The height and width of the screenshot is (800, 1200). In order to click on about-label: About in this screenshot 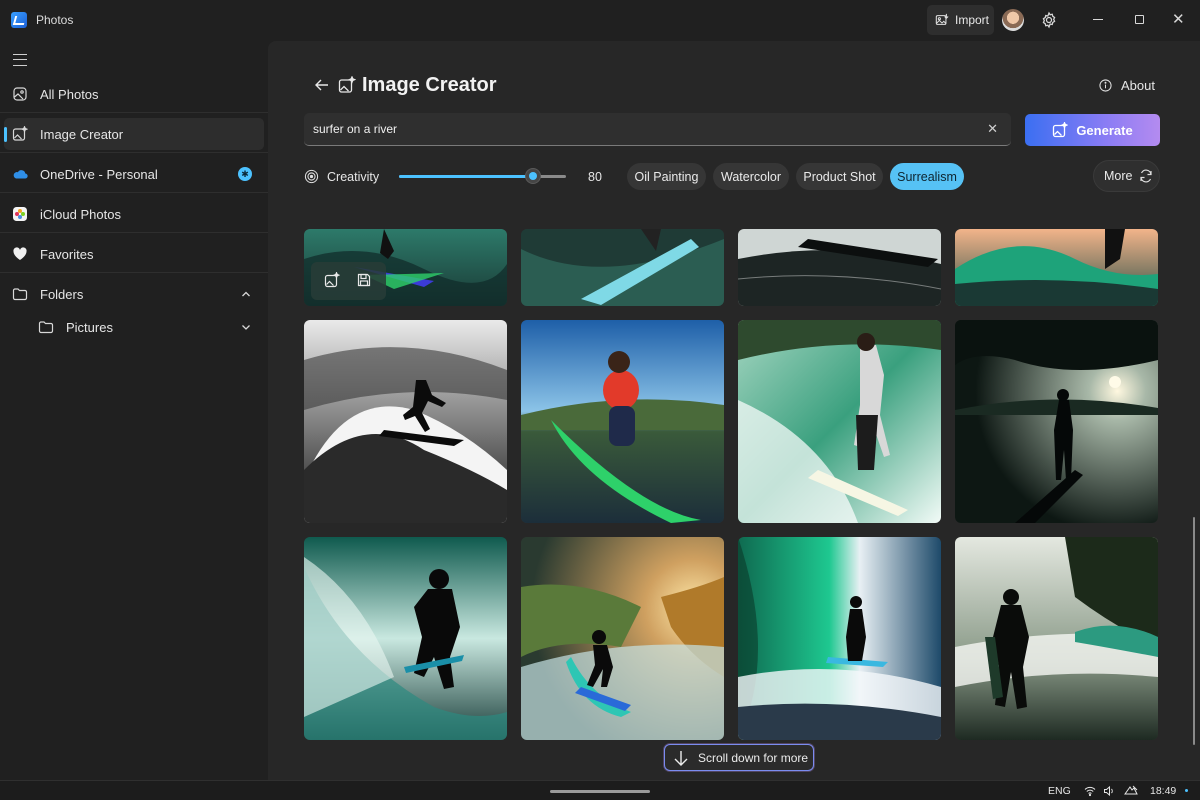, I will do `click(1138, 85)`.